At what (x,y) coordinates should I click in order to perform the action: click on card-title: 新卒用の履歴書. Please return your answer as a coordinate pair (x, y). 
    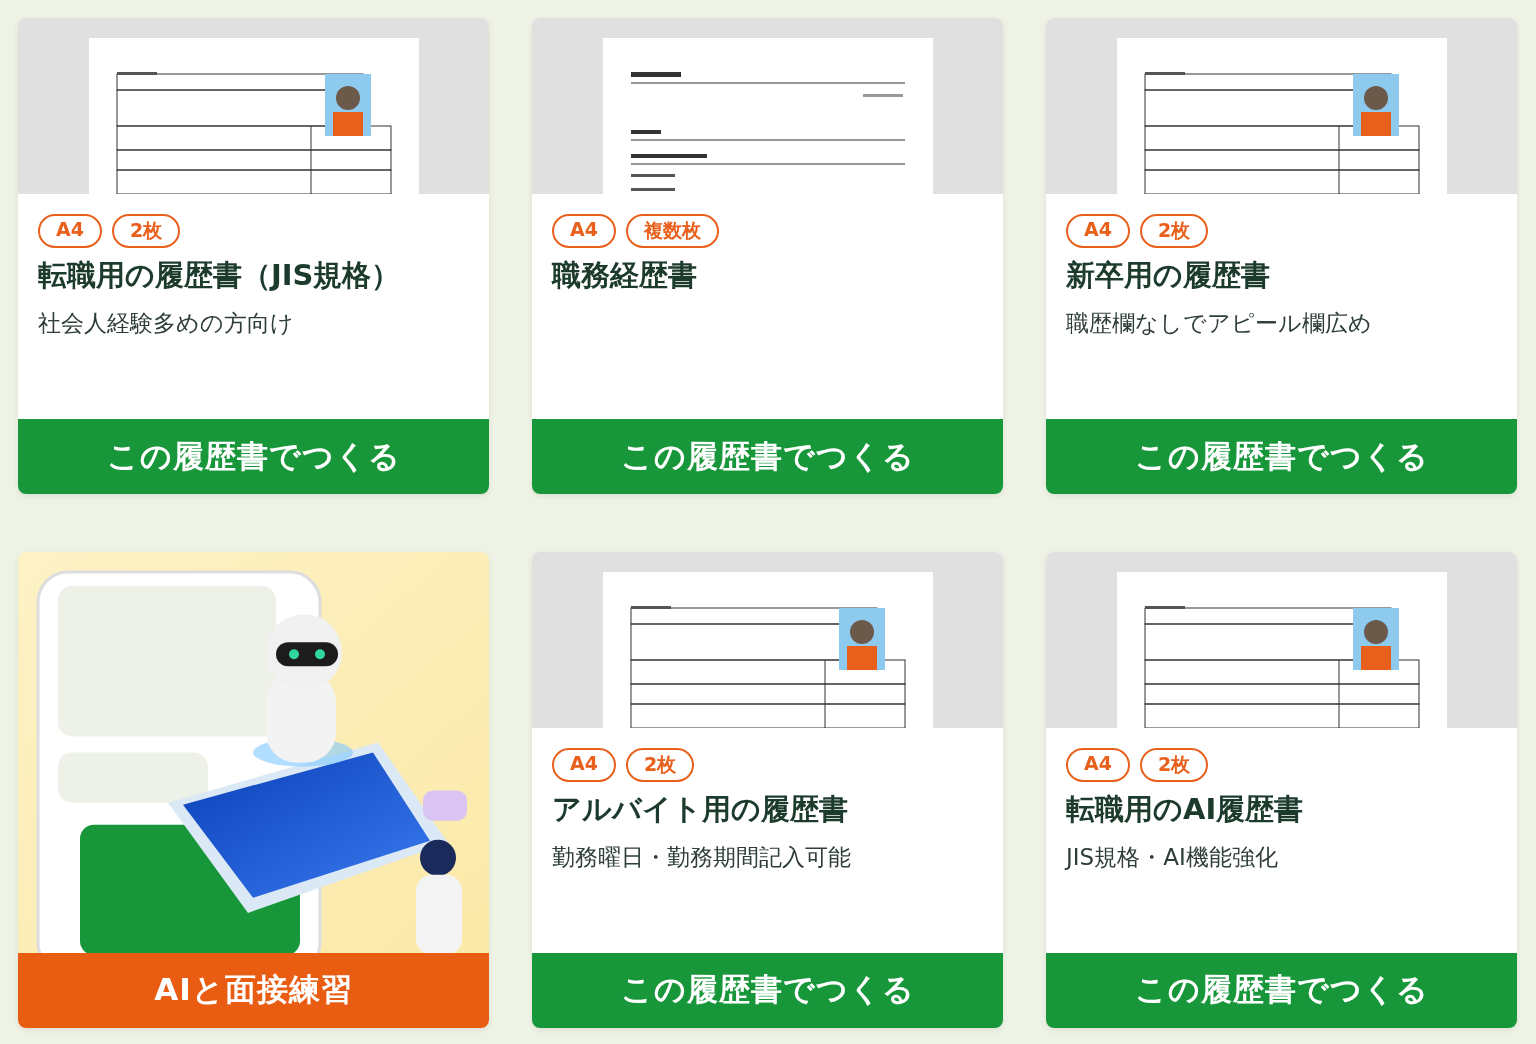
    Looking at the image, I should click on (1168, 275).